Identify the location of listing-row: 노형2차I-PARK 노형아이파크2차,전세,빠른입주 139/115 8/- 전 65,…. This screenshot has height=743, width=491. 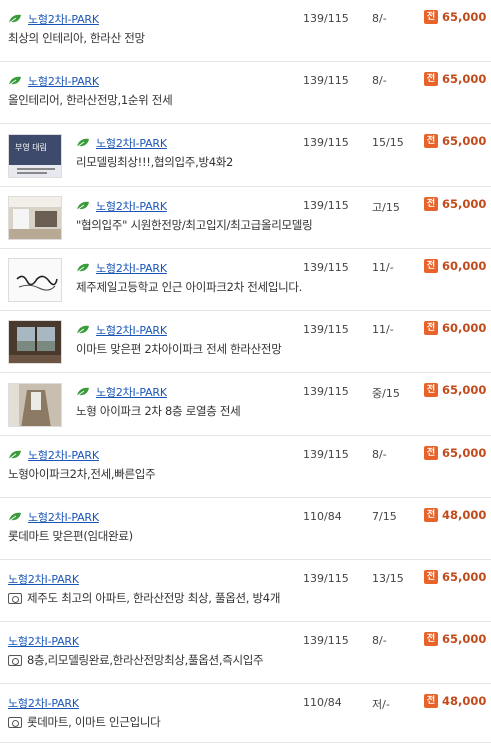
(245, 467).